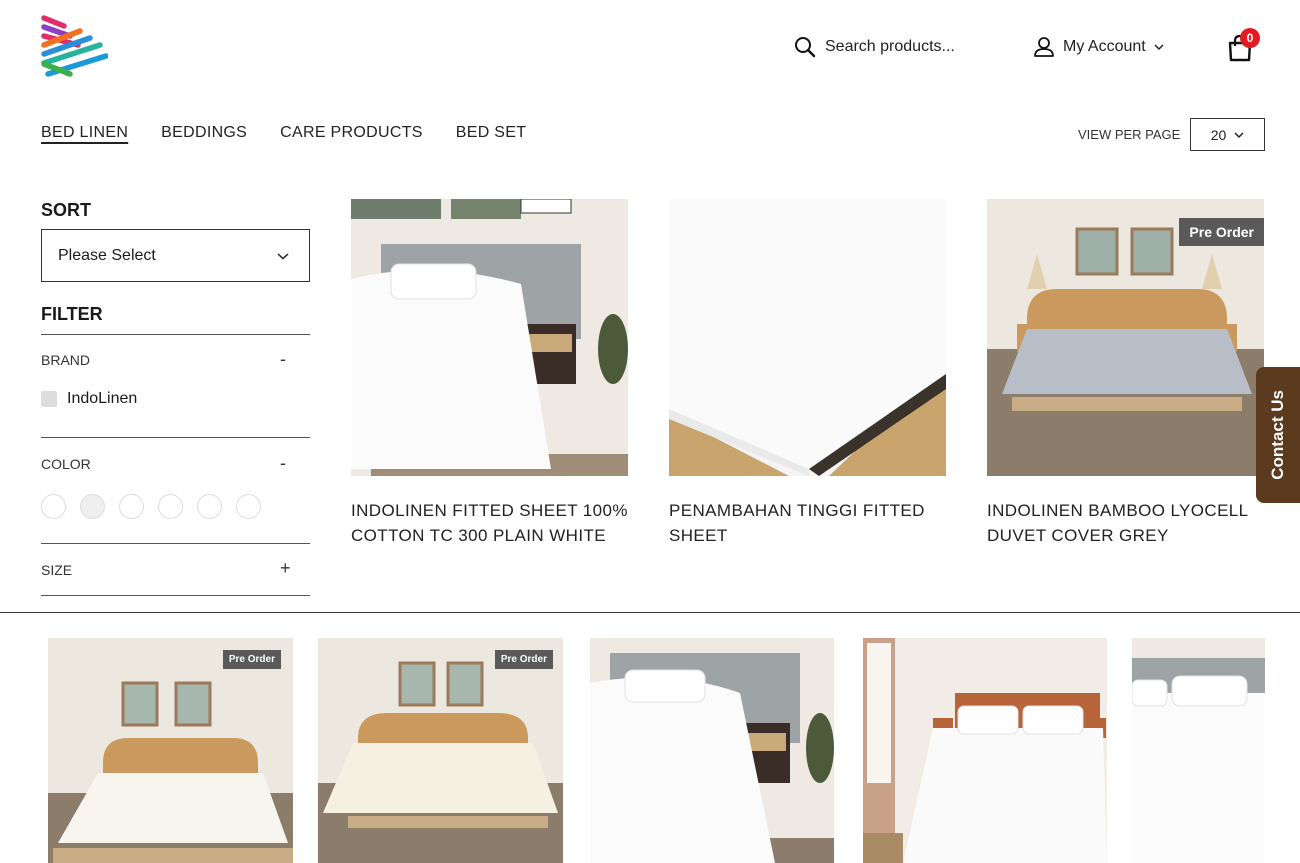  What do you see at coordinates (491, 133) in the screenshot?
I see `nav-bed-set: BED SET` at bounding box center [491, 133].